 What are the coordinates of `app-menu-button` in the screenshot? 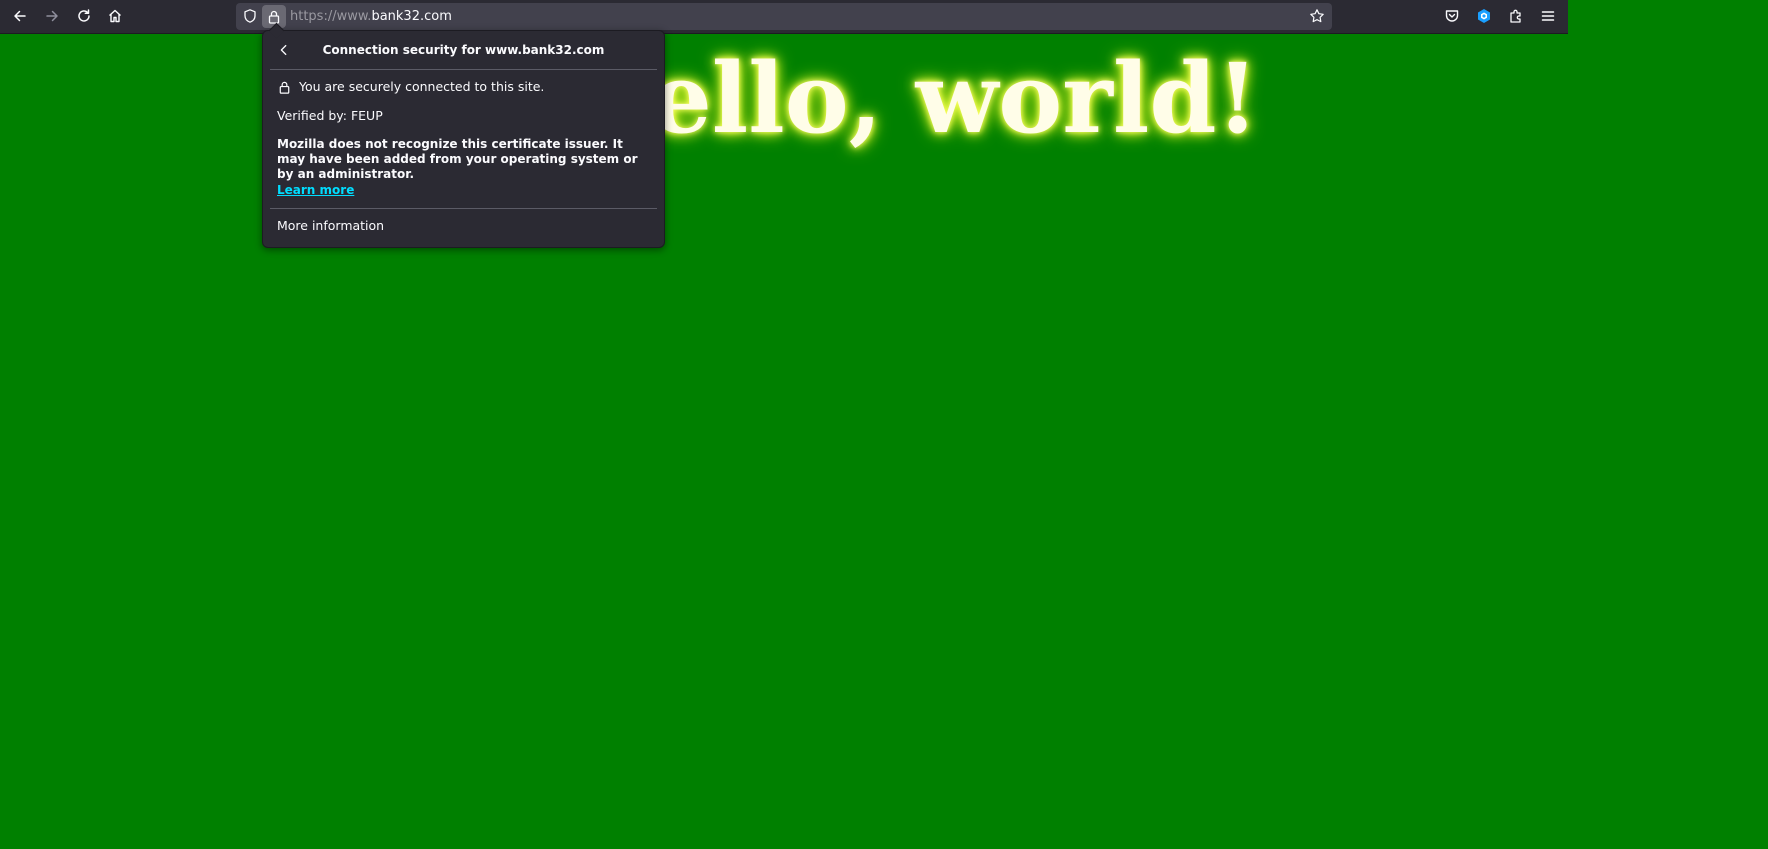 It's located at (1548, 16).